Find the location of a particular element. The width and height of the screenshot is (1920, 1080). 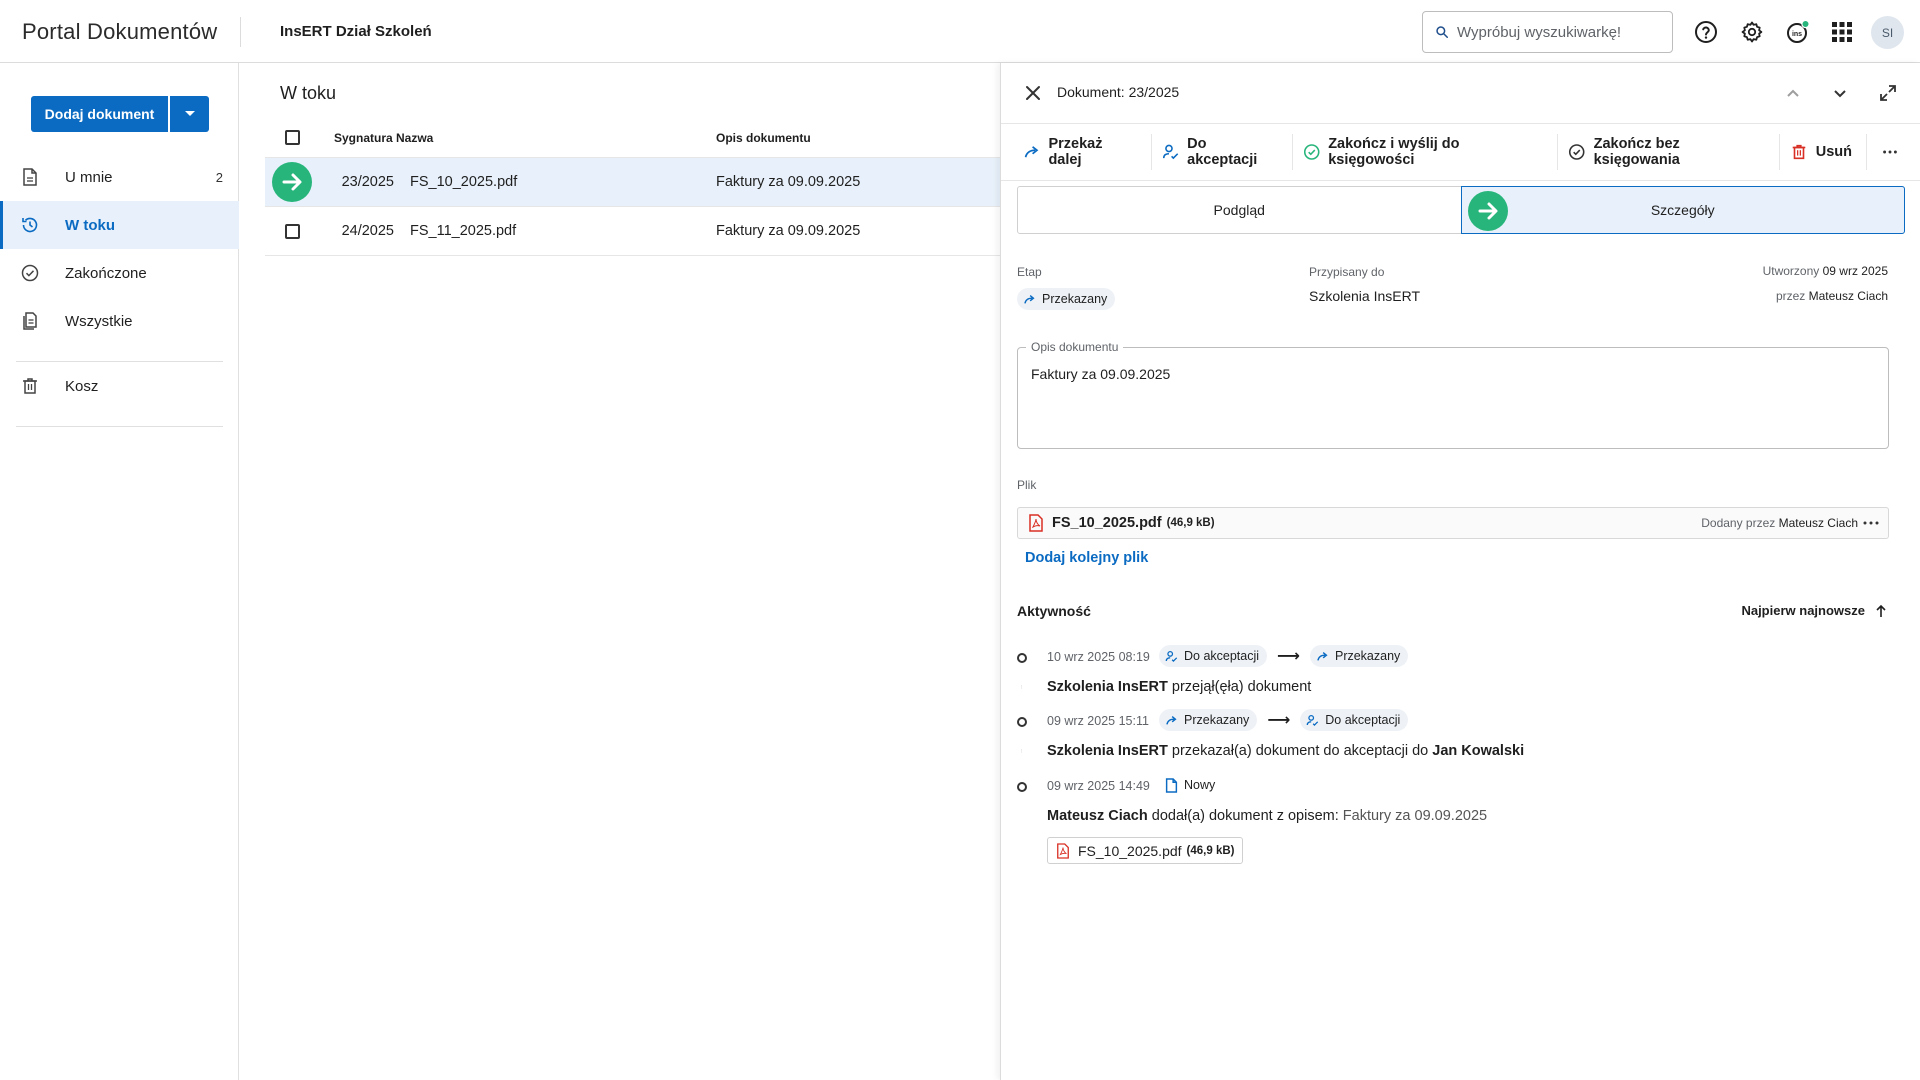

sidebar-item-u-mnie: U mnie 2 is located at coordinates (119, 177).